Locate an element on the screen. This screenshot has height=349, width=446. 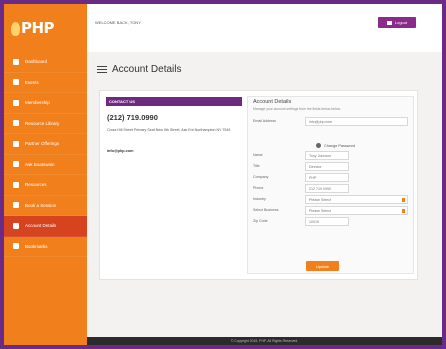
field-row-title: Title Director is located at coordinates (332, 166).